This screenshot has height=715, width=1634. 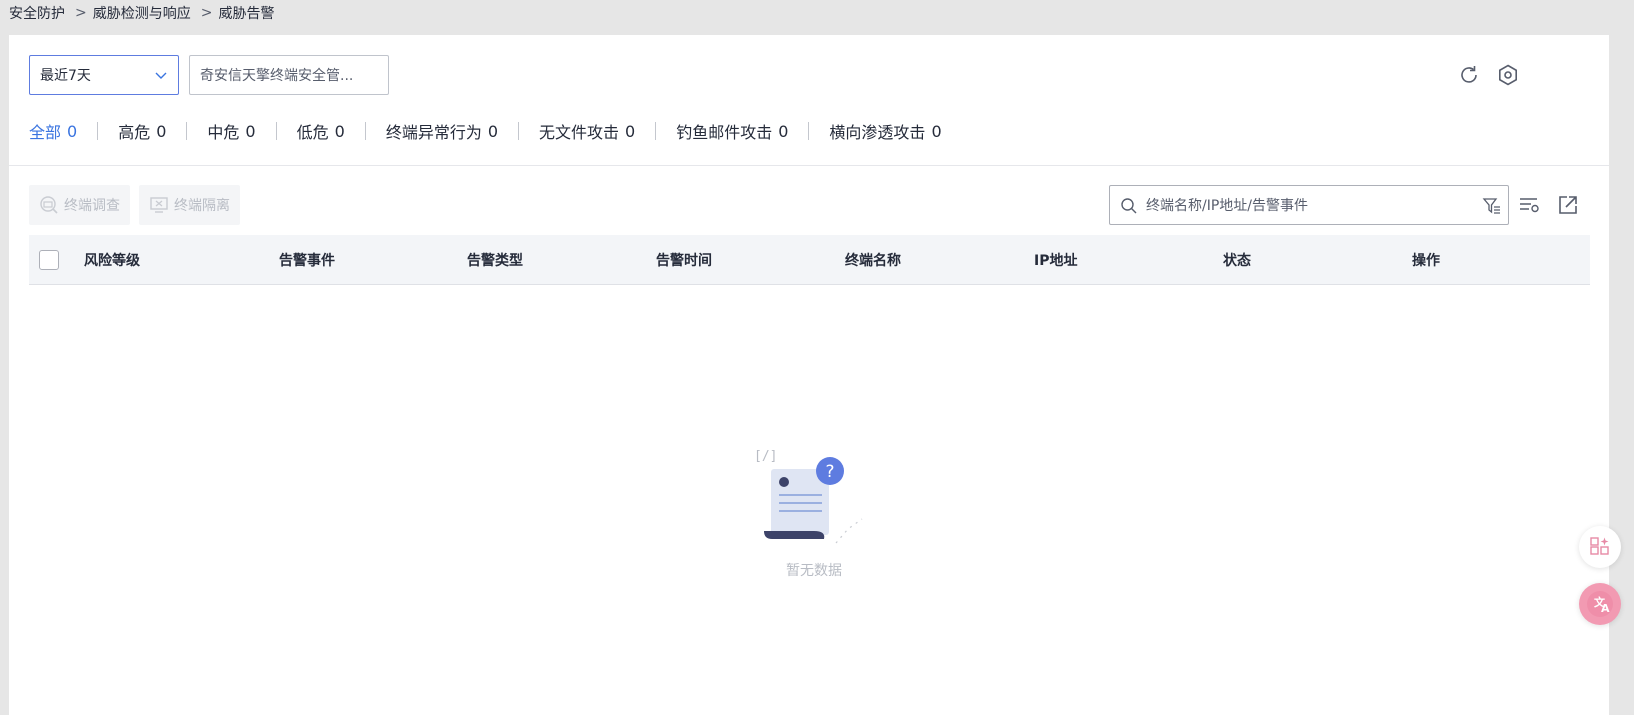 What do you see at coordinates (161, 75) in the screenshot?
I see `chevron-down-icon` at bounding box center [161, 75].